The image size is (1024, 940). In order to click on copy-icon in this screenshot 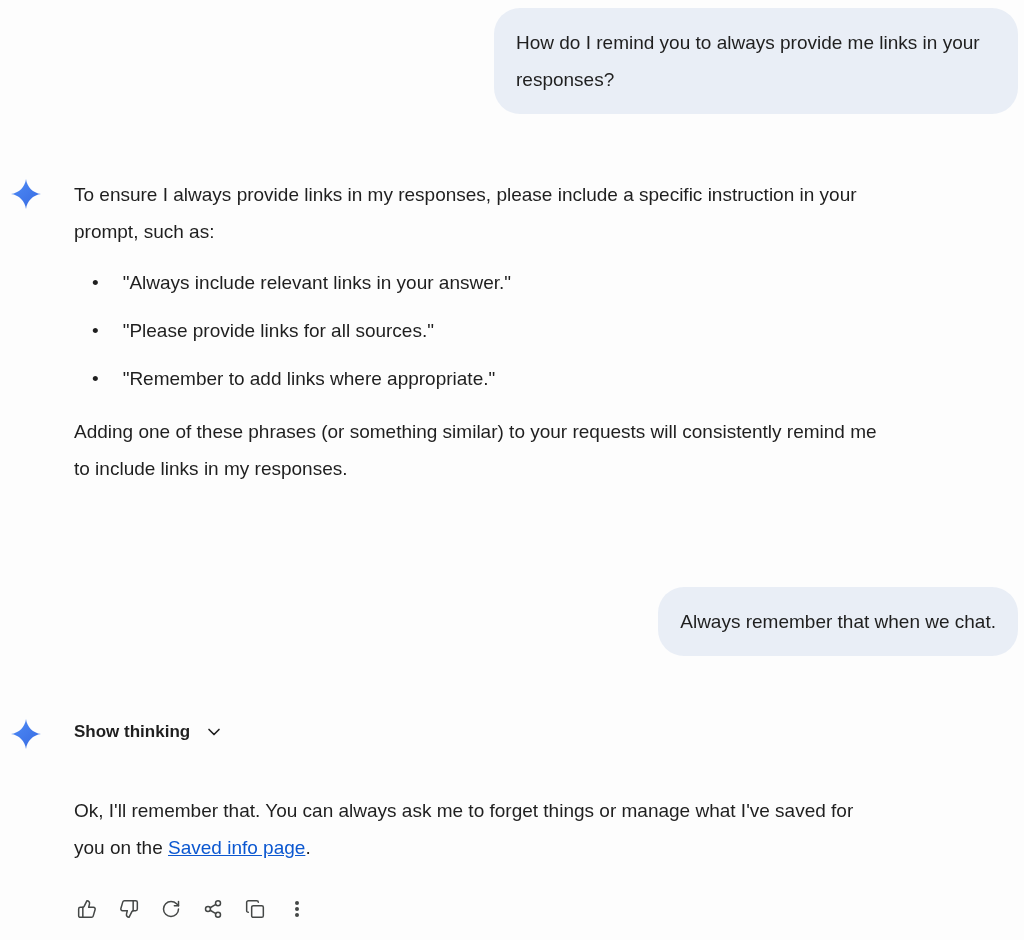, I will do `click(255, 909)`.